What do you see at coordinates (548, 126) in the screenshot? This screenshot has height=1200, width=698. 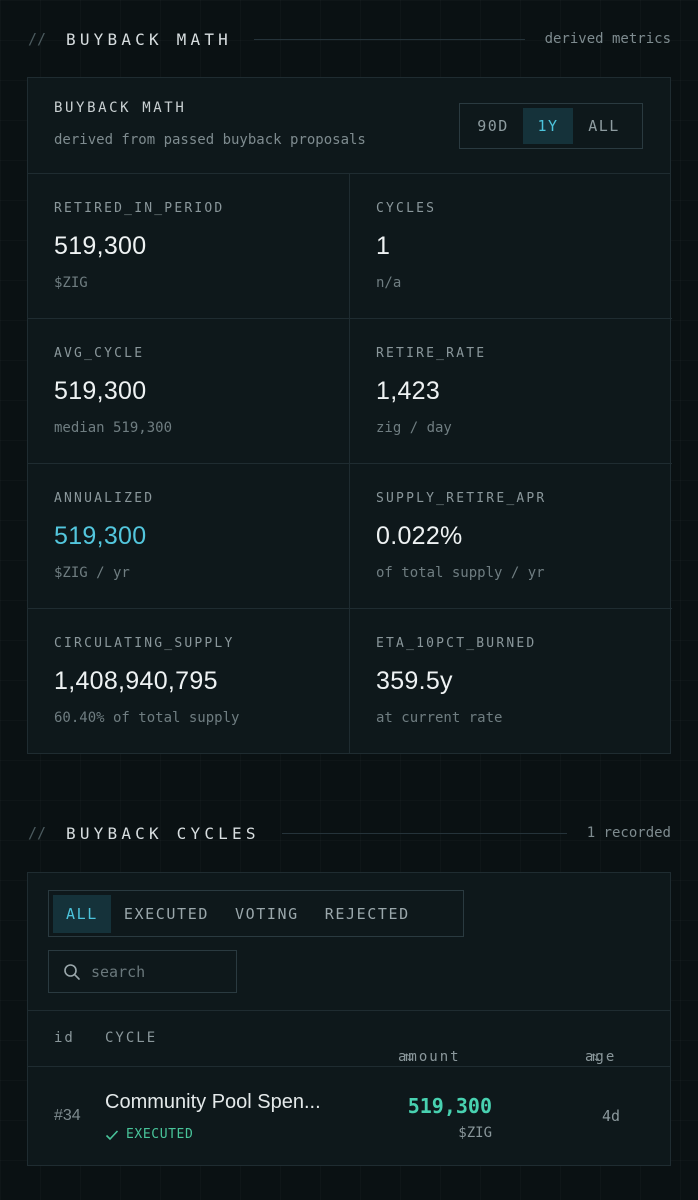 I see `range-option-1y: 1Y` at bounding box center [548, 126].